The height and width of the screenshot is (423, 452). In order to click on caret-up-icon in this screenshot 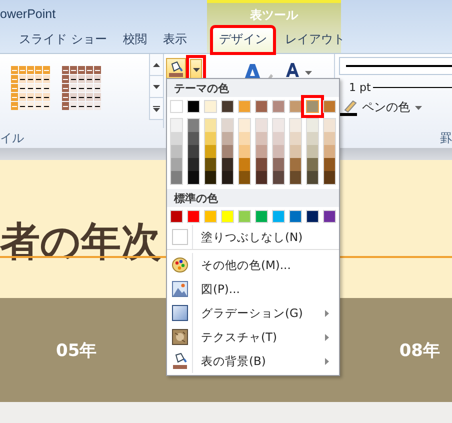, I will do `click(156, 64)`.